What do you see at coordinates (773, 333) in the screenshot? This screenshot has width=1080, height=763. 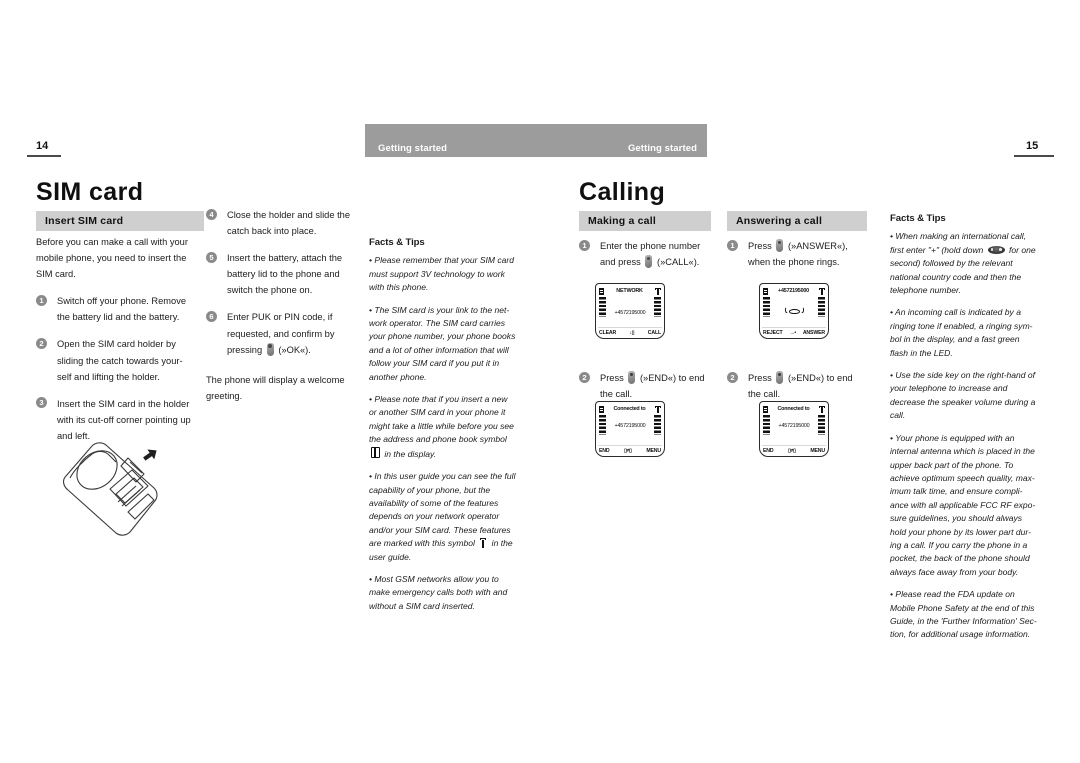 I see `softkey-left: REJECT` at bounding box center [773, 333].